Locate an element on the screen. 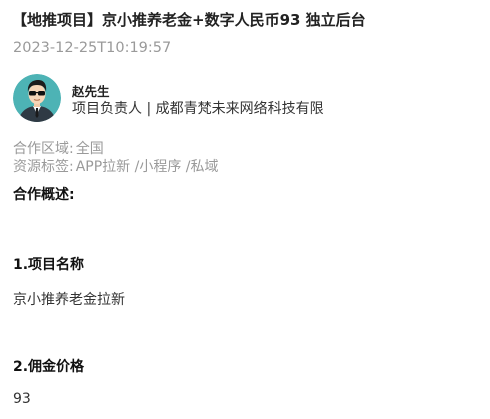 The image size is (490, 419). meta-tags: 资源标签: APP拉新 /小程序 /私域 is located at coordinates (116, 166).